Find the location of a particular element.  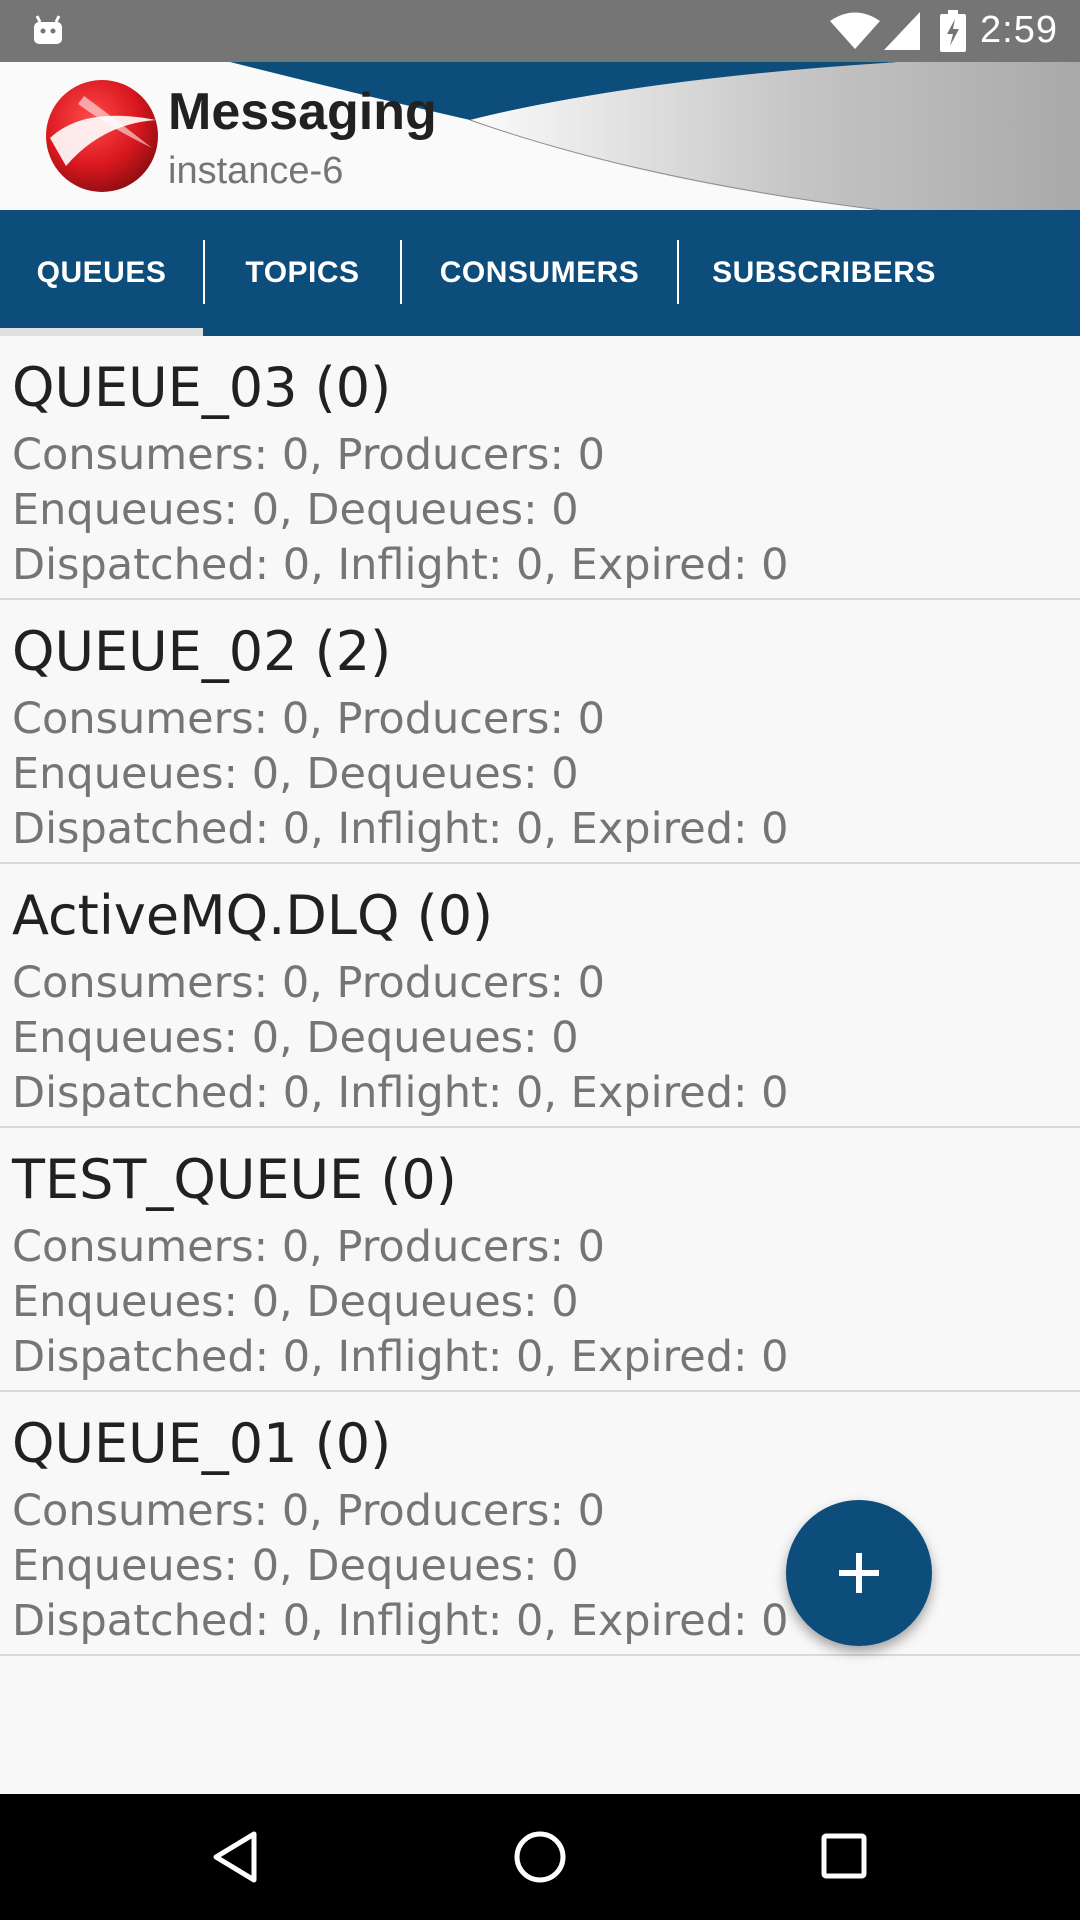

tab-consumers: CONSUMERS is located at coordinates (539, 273).